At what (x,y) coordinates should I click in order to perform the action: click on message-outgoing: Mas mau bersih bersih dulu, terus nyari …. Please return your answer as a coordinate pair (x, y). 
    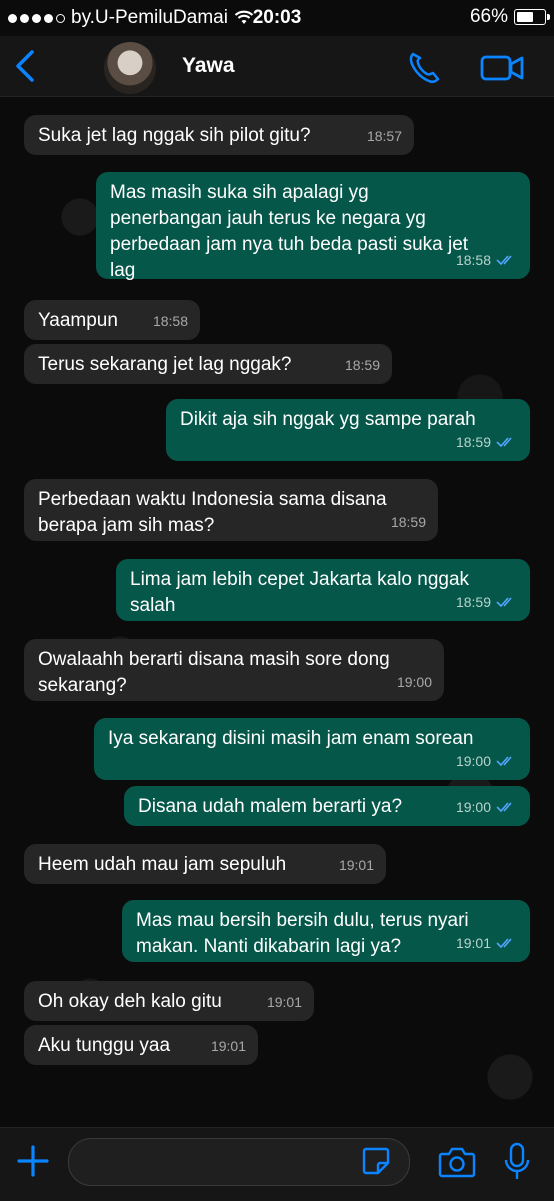
    Looking at the image, I should click on (326, 931).